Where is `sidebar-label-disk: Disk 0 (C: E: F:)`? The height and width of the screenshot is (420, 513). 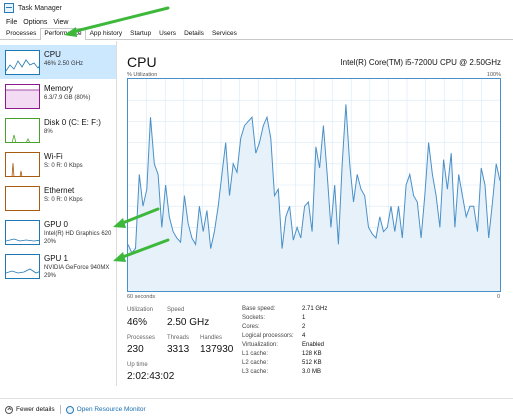 sidebar-label-disk: Disk 0 (C: E: F:) is located at coordinates (72, 122).